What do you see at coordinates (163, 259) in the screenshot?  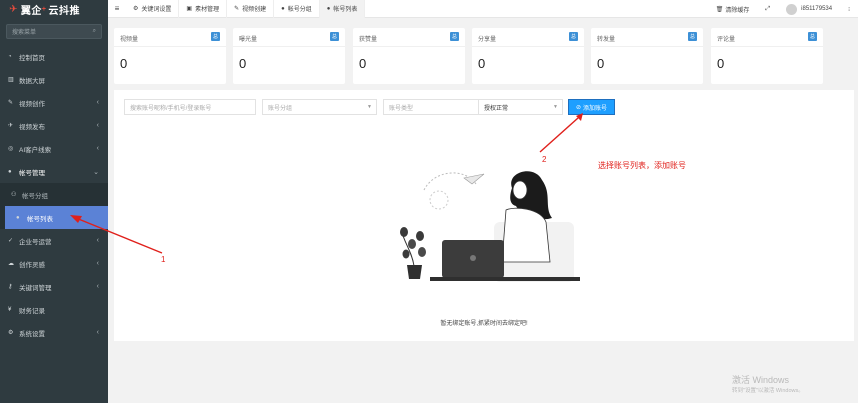 I see `annotation-label-1: 1` at bounding box center [163, 259].